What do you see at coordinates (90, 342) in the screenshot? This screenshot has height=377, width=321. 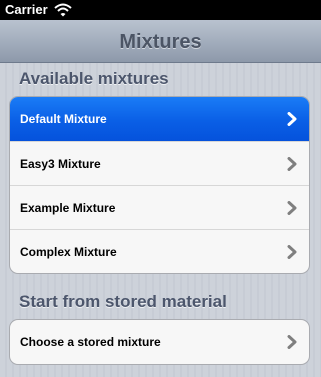 I see `list-item-label: Choose a stored mixture` at bounding box center [90, 342].